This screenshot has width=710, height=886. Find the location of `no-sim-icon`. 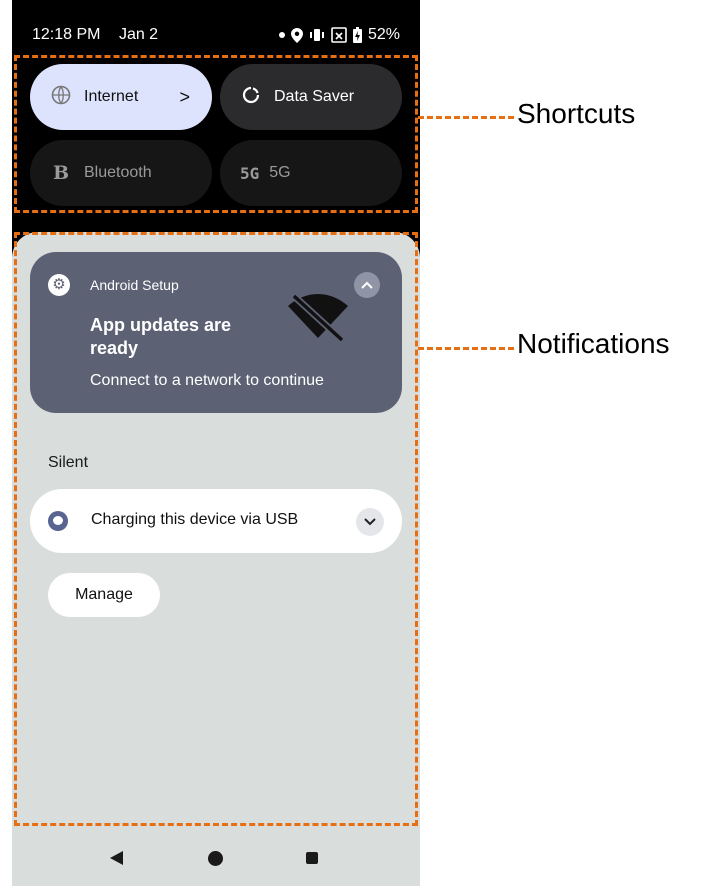

no-sim-icon is located at coordinates (339, 35).